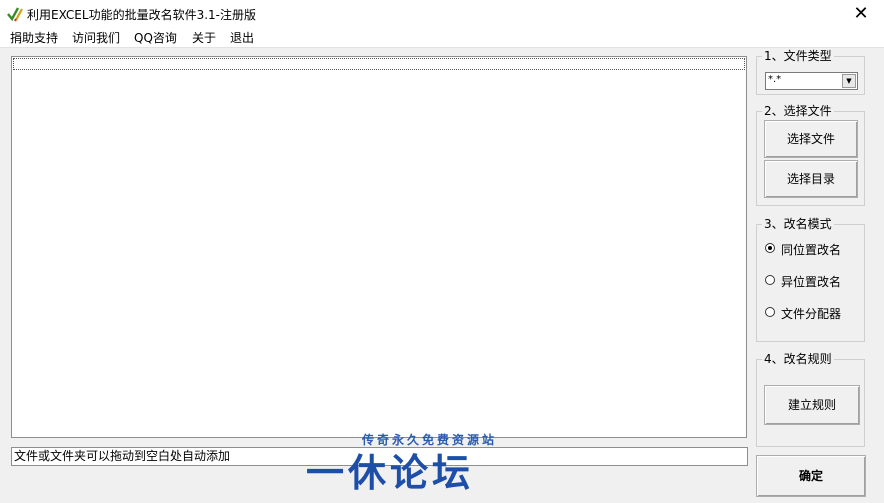 This screenshot has width=884, height=503. What do you see at coordinates (798, 56) in the screenshot?
I see `group-file-type-label: 1、文件类型` at bounding box center [798, 56].